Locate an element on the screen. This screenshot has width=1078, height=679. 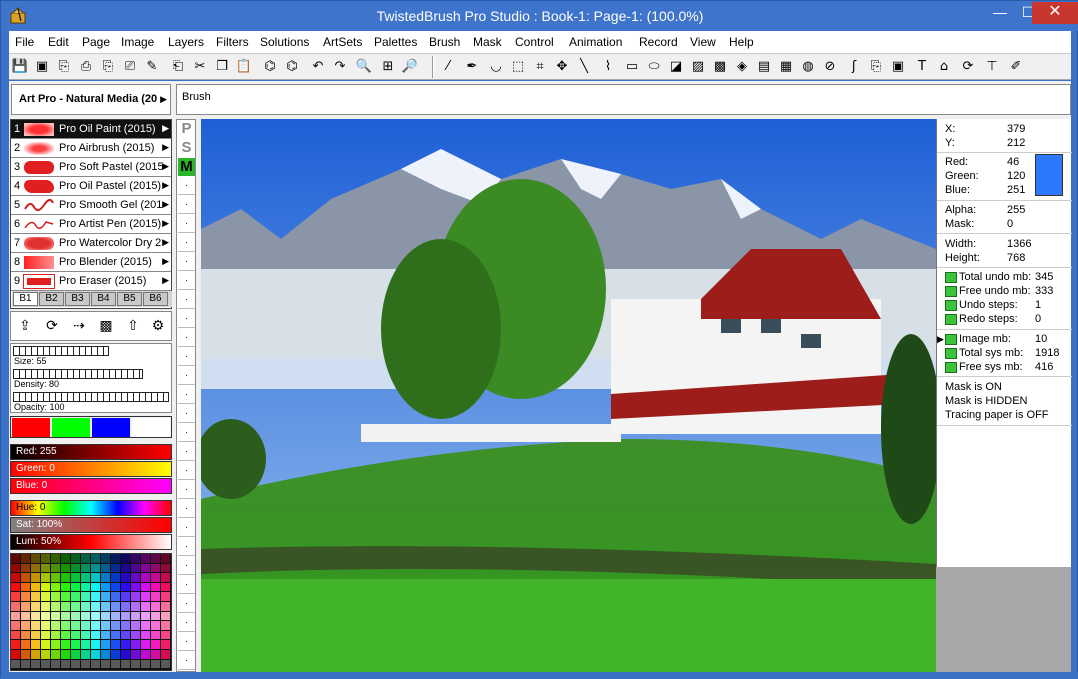
texture-icon: ◈ is located at coordinates (742, 66).